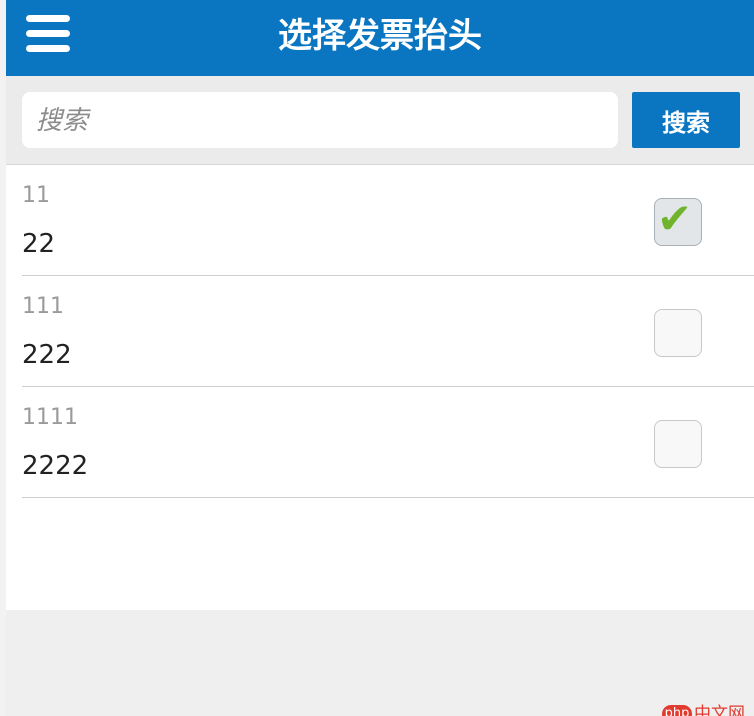  I want to click on item-code: 11, so click(36, 195).